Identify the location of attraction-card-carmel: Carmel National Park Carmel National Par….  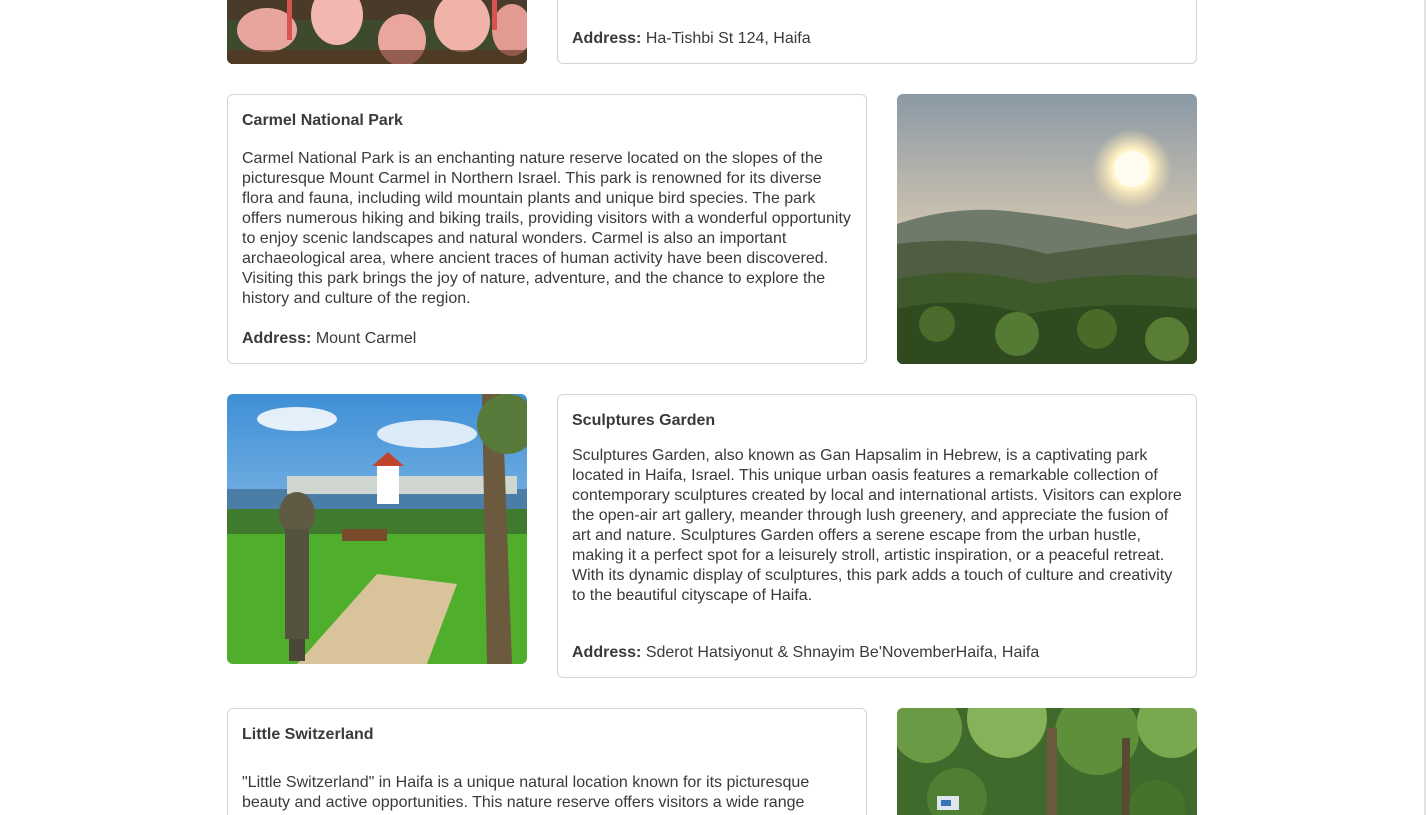
(547, 229).